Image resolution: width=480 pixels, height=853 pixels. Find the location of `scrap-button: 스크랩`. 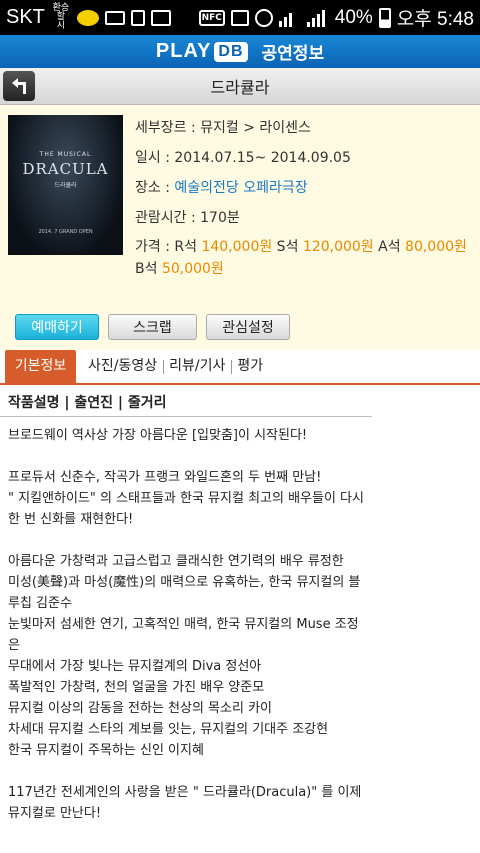

scrap-button: 스크랩 is located at coordinates (152, 327).